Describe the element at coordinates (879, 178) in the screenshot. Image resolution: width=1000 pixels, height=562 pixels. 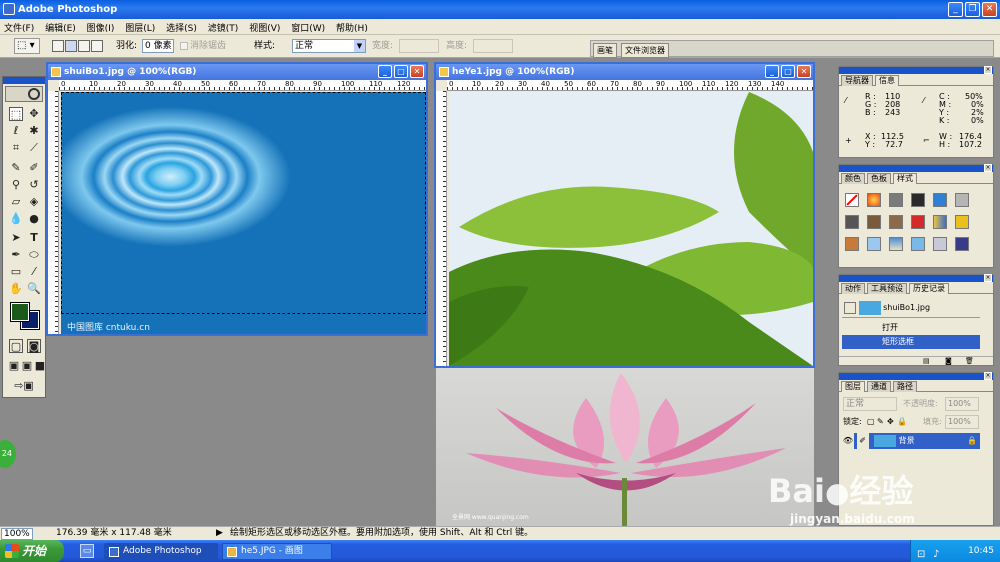
I see `tab-swatches: 色板` at that location.